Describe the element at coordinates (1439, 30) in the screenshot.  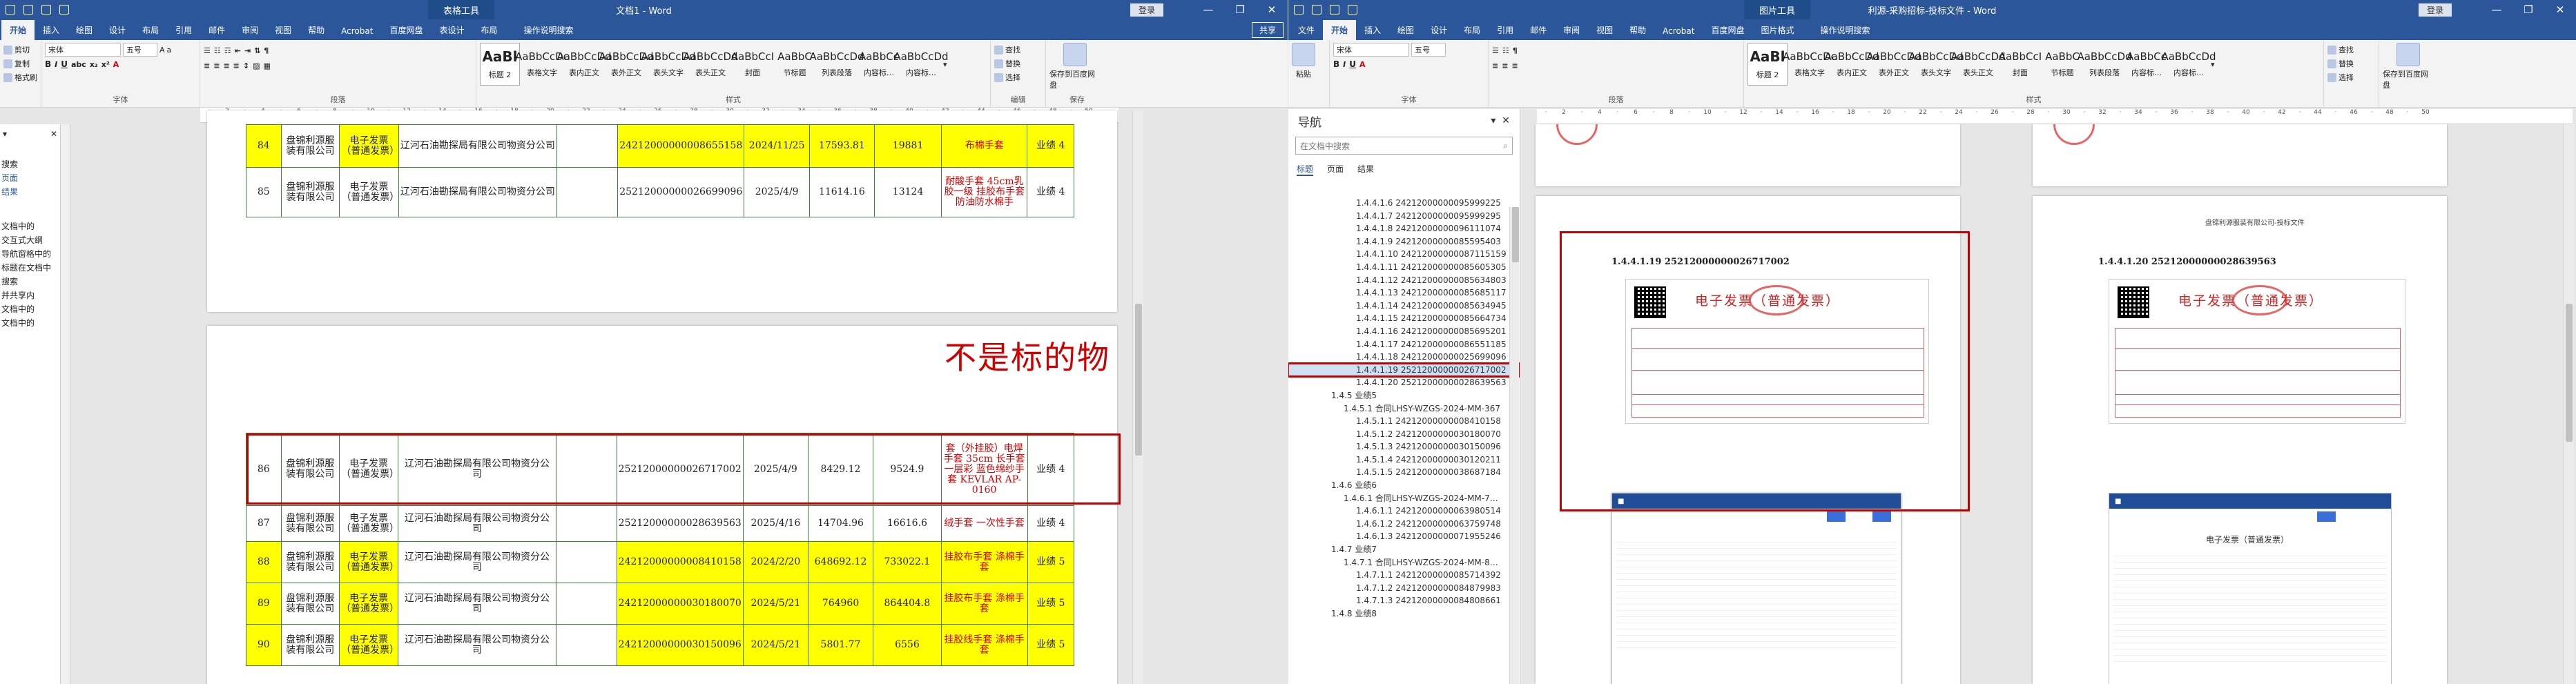
I see `tab-4: 设计` at that location.